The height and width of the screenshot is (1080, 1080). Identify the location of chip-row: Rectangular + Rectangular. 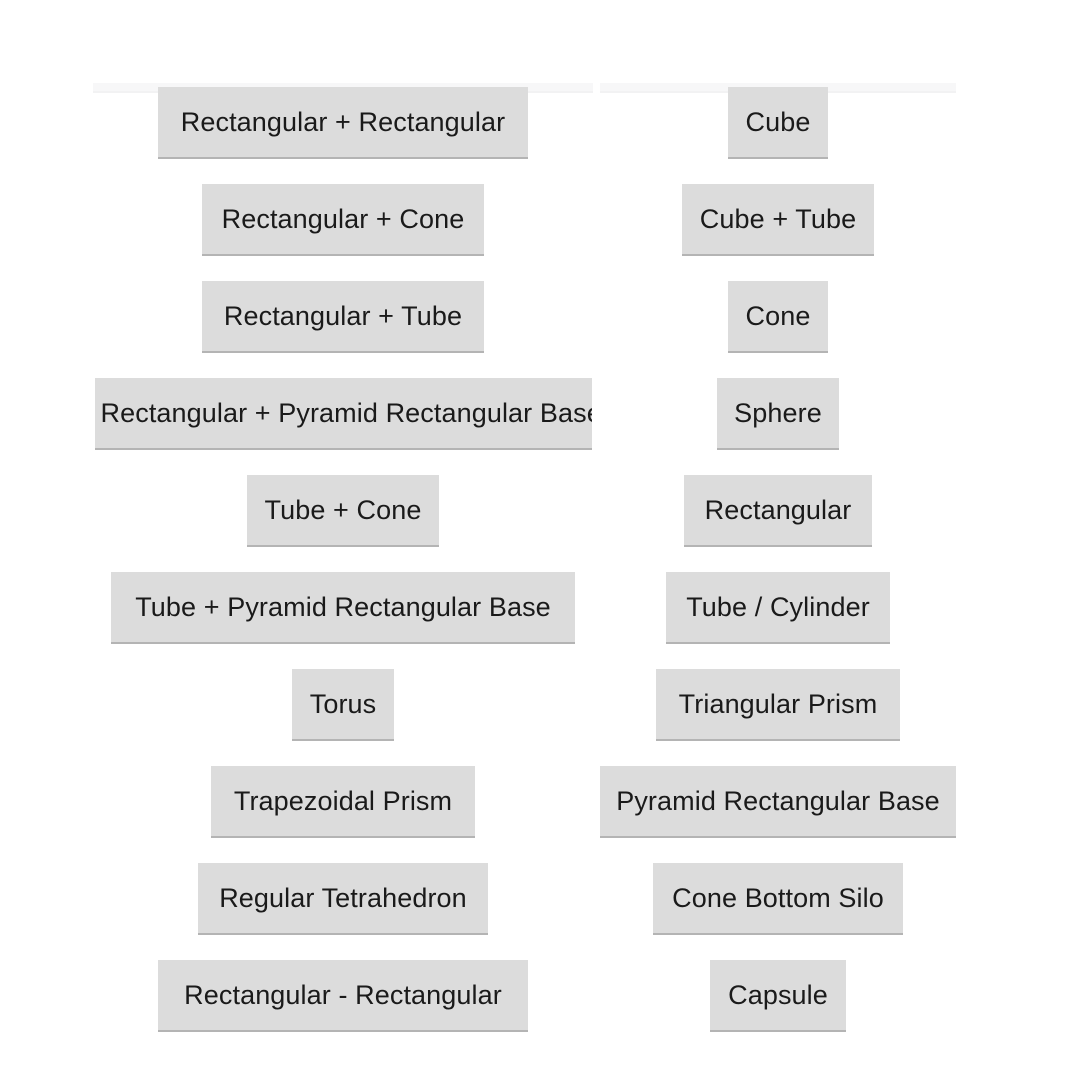
(343, 123).